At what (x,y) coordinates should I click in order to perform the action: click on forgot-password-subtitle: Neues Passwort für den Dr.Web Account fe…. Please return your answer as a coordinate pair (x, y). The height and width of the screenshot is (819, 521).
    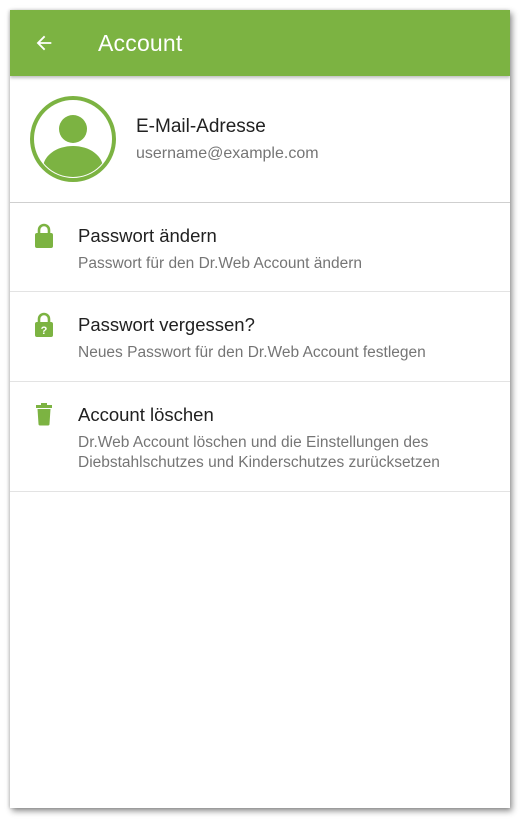
    Looking at the image, I should click on (252, 352).